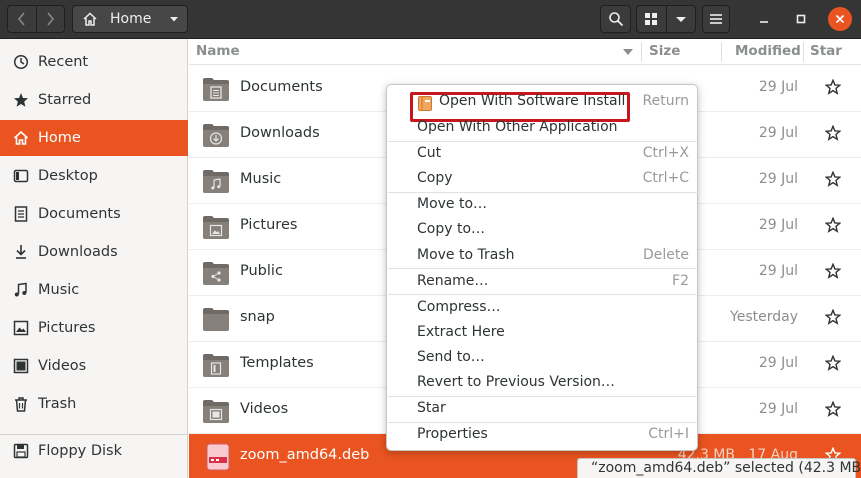  Describe the element at coordinates (94, 404) in the screenshot. I see `sidebar-item-trash: Trash` at that location.